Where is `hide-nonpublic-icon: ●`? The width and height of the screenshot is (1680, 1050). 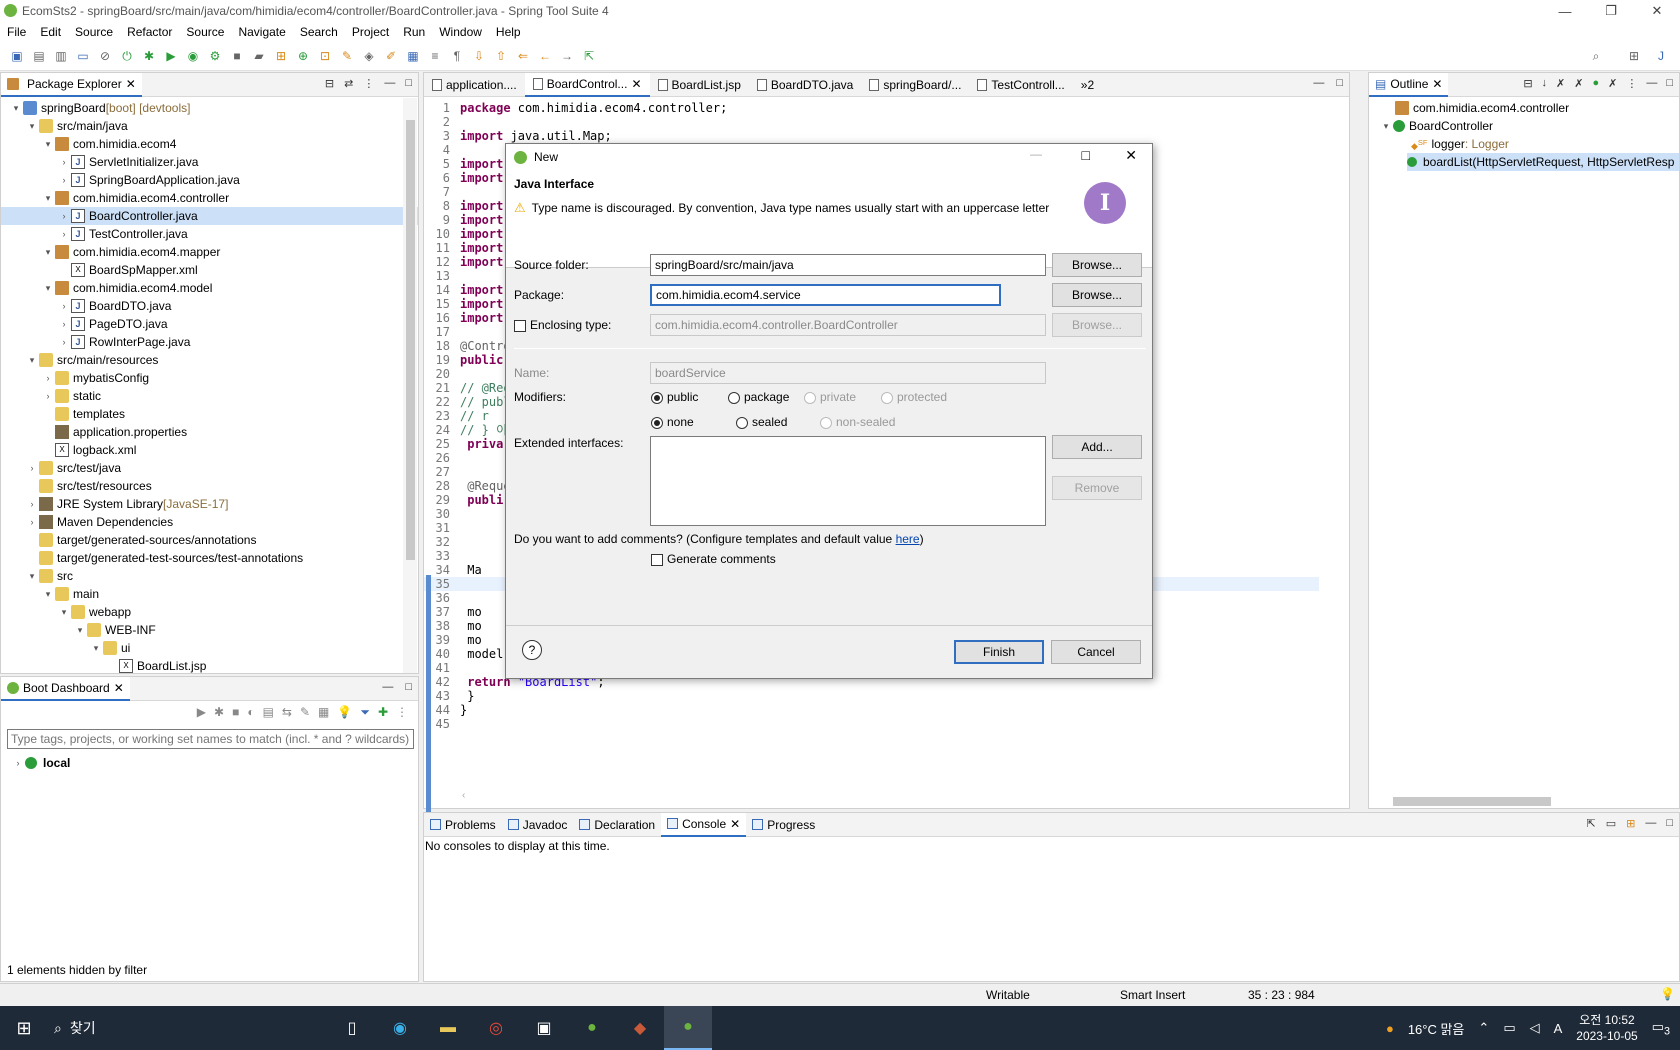
hide-nonpublic-icon: ● is located at coordinates (1595, 83).